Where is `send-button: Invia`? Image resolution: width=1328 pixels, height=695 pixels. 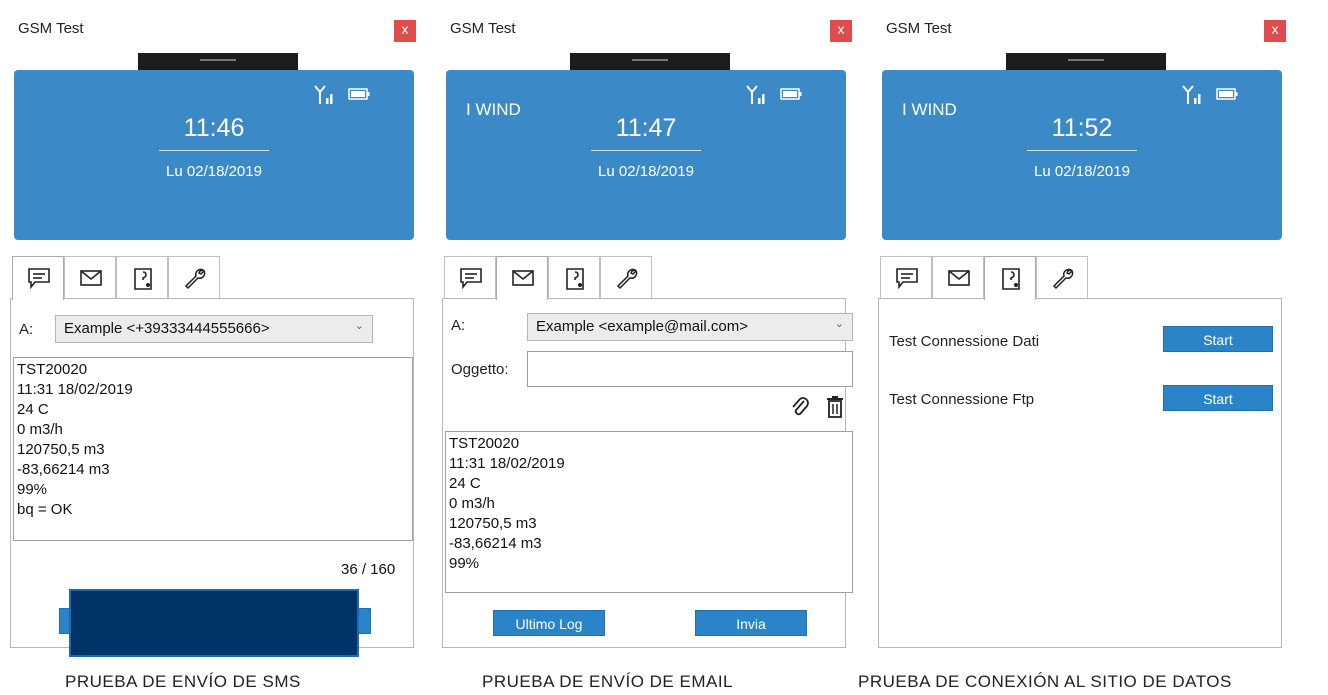
send-button: Invia is located at coordinates (751, 623).